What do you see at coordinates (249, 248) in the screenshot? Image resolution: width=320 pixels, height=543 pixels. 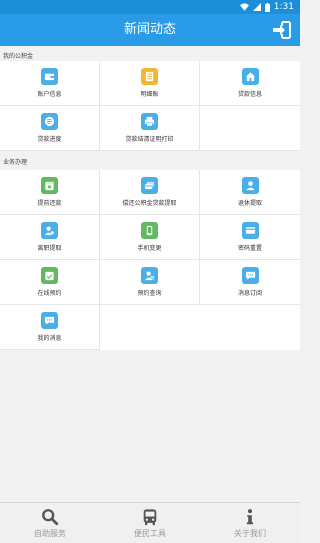 I see `menu-item-label: 密码重置` at bounding box center [249, 248].